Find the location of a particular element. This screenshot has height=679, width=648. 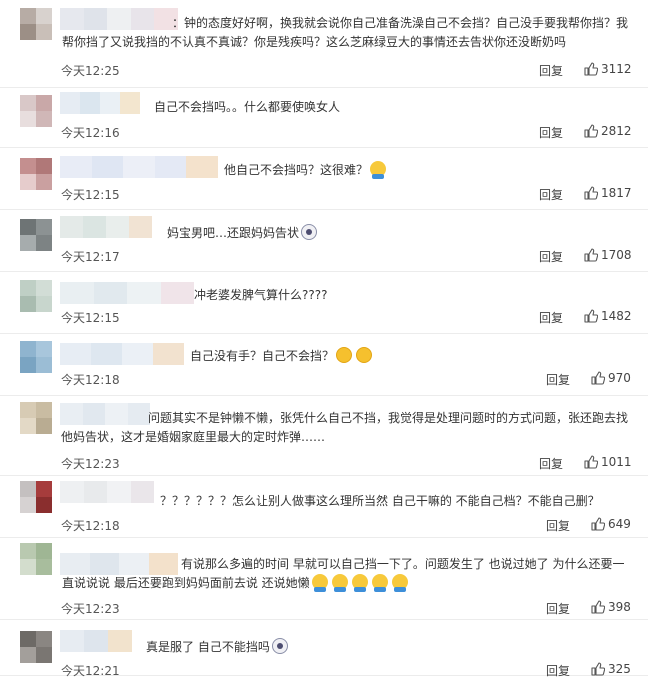

like-count: 398 is located at coordinates (619, 607).